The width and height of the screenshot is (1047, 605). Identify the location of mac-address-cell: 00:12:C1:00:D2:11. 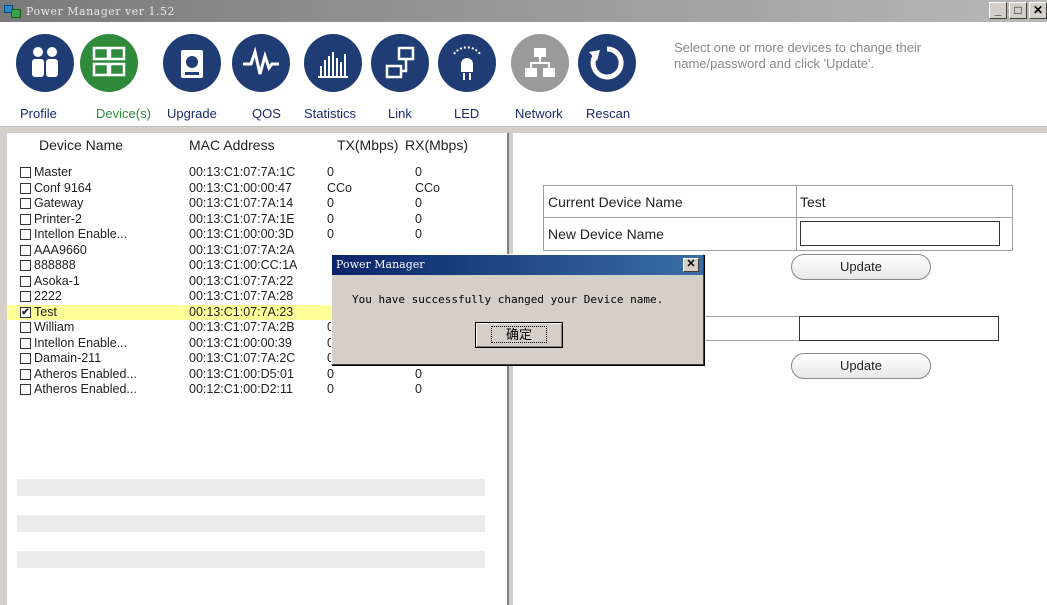
(241, 389).